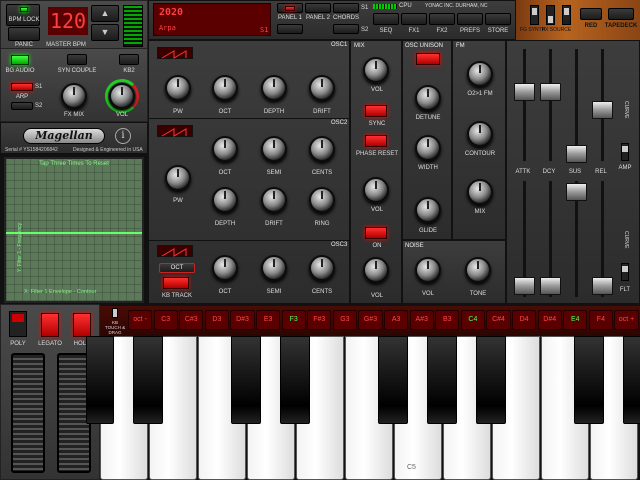  I want to click on chord-s1-button, so click(290, 29).